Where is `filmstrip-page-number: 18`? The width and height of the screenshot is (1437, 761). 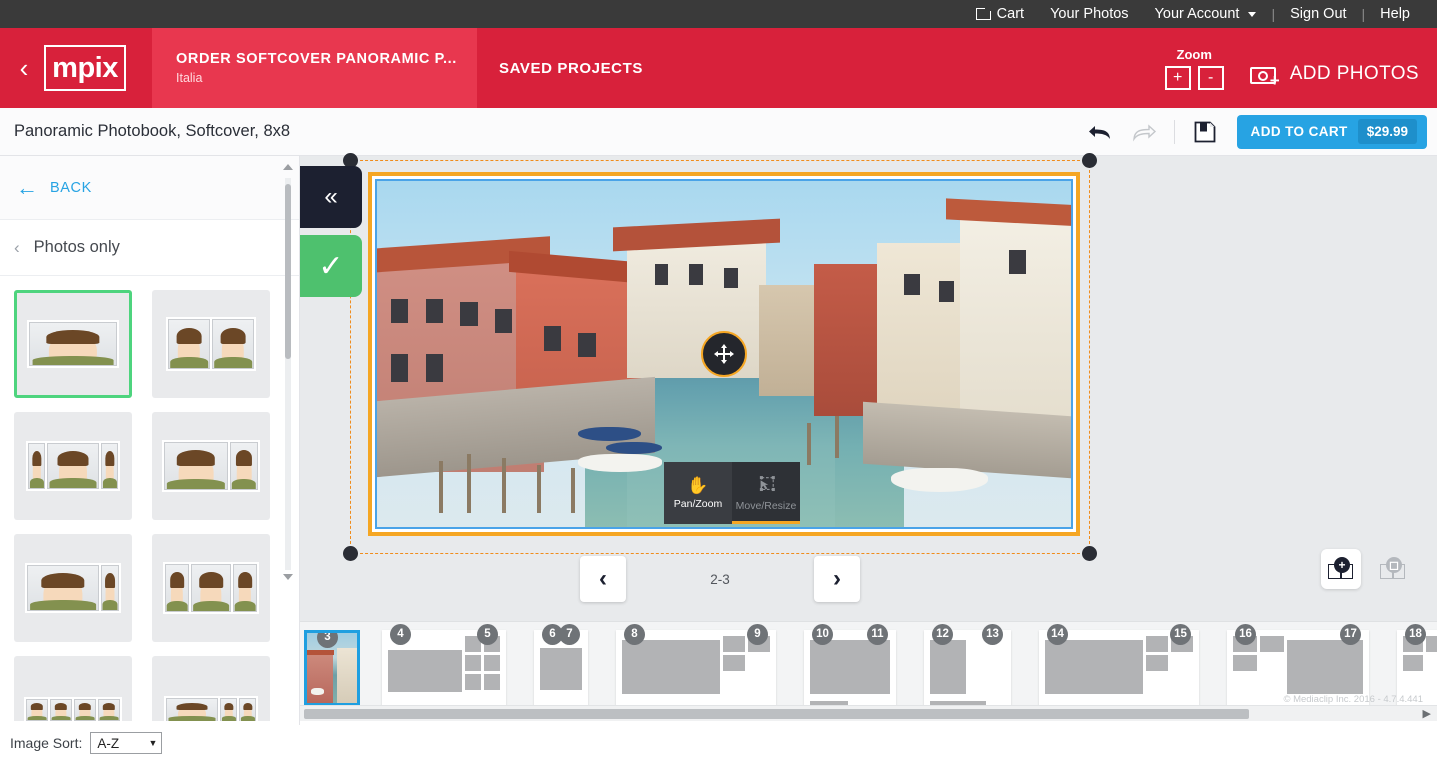 filmstrip-page-number: 18 is located at coordinates (1415, 634).